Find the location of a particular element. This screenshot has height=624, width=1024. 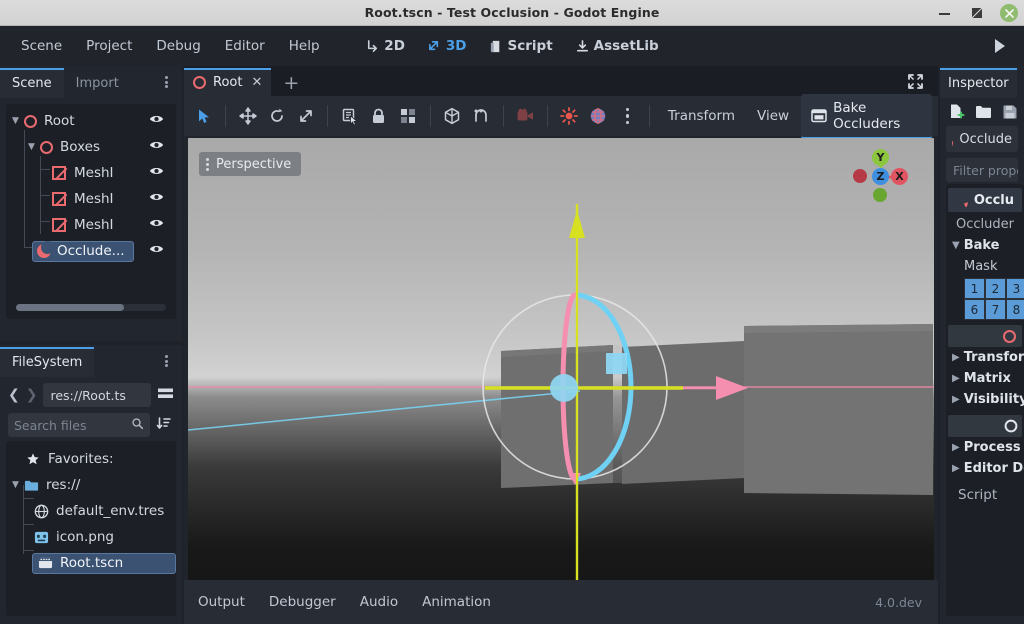

split-mode-icon is located at coordinates (166, 395).